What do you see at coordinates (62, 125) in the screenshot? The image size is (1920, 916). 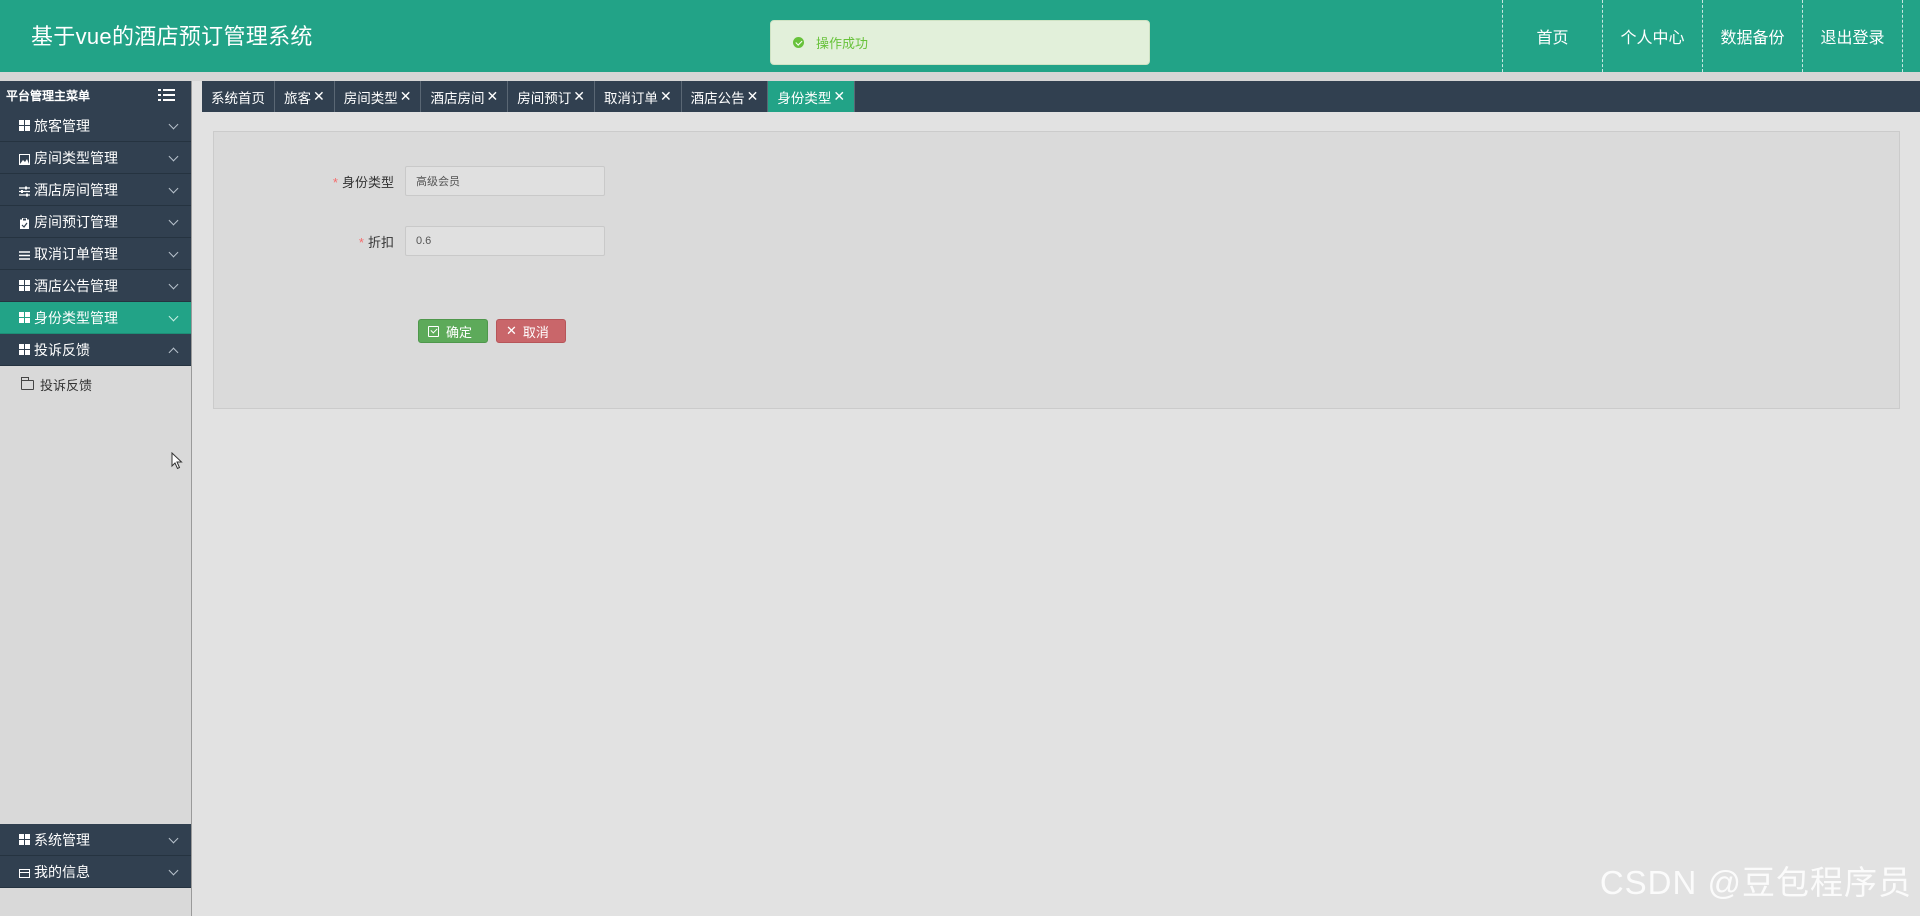 I see `sidebar-item-label: 旅客管理` at bounding box center [62, 125].